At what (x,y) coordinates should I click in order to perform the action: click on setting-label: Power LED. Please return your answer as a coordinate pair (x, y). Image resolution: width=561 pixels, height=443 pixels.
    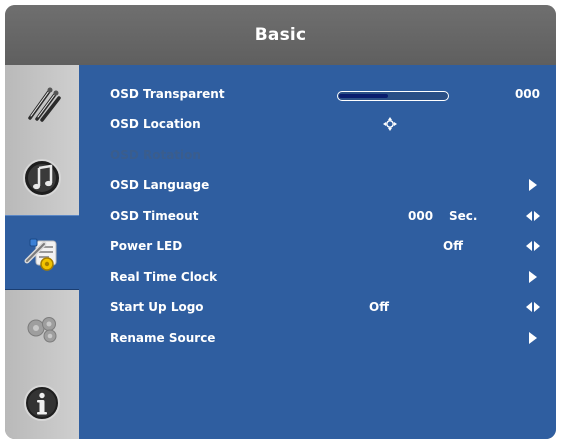
    Looking at the image, I should click on (146, 246).